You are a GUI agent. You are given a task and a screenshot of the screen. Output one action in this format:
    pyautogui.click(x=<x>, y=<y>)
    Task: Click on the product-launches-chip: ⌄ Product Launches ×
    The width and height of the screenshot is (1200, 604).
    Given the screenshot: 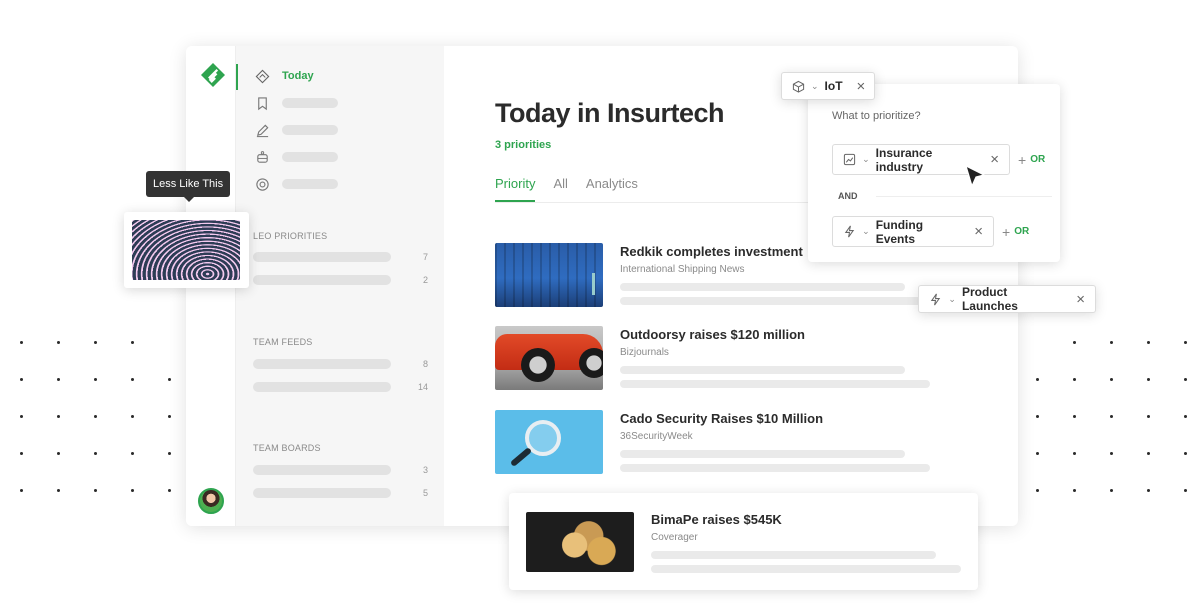 What is the action you would take?
    pyautogui.click(x=1007, y=299)
    